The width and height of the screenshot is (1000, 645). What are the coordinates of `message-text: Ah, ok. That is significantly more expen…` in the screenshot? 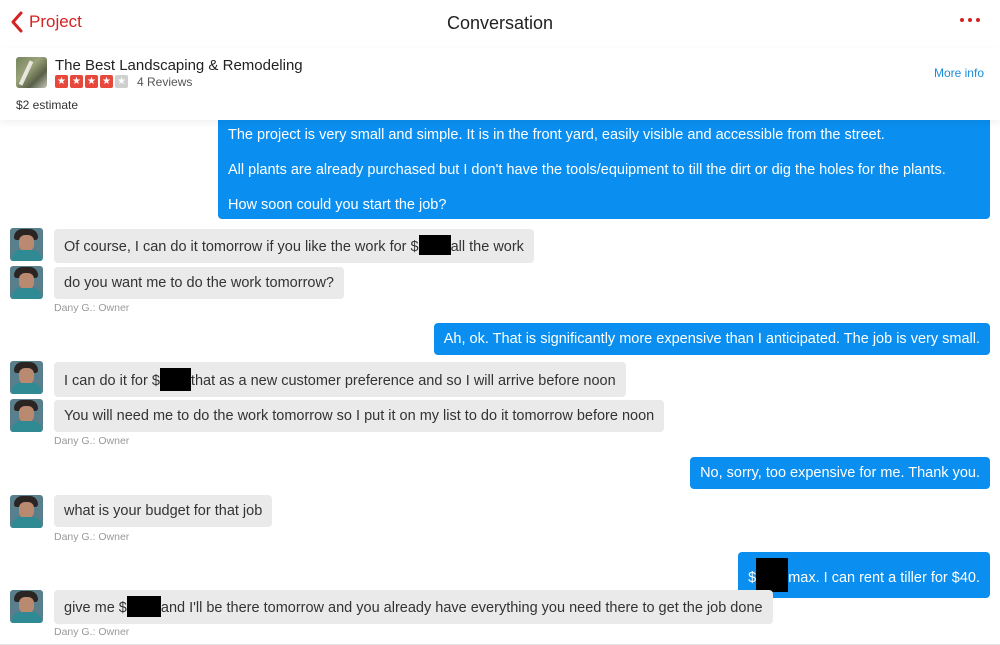 It's located at (711, 339).